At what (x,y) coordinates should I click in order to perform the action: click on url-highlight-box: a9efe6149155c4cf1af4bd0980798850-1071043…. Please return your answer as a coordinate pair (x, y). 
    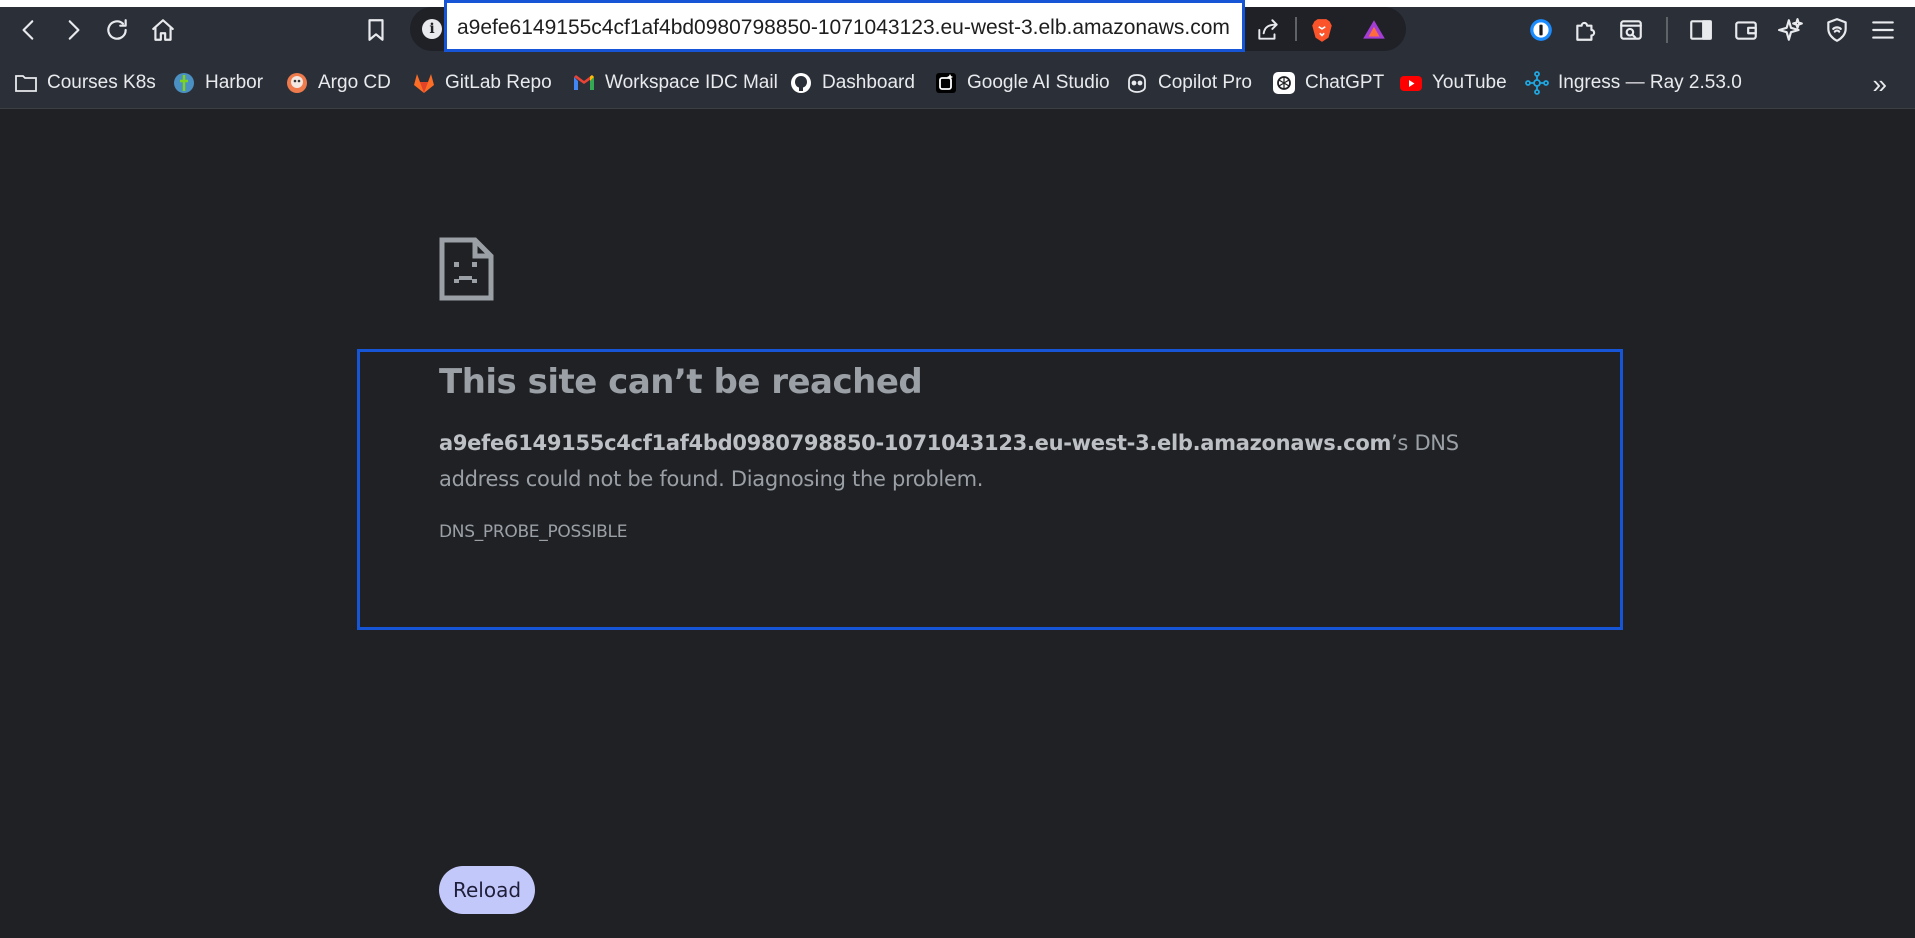
    Looking at the image, I should click on (844, 26).